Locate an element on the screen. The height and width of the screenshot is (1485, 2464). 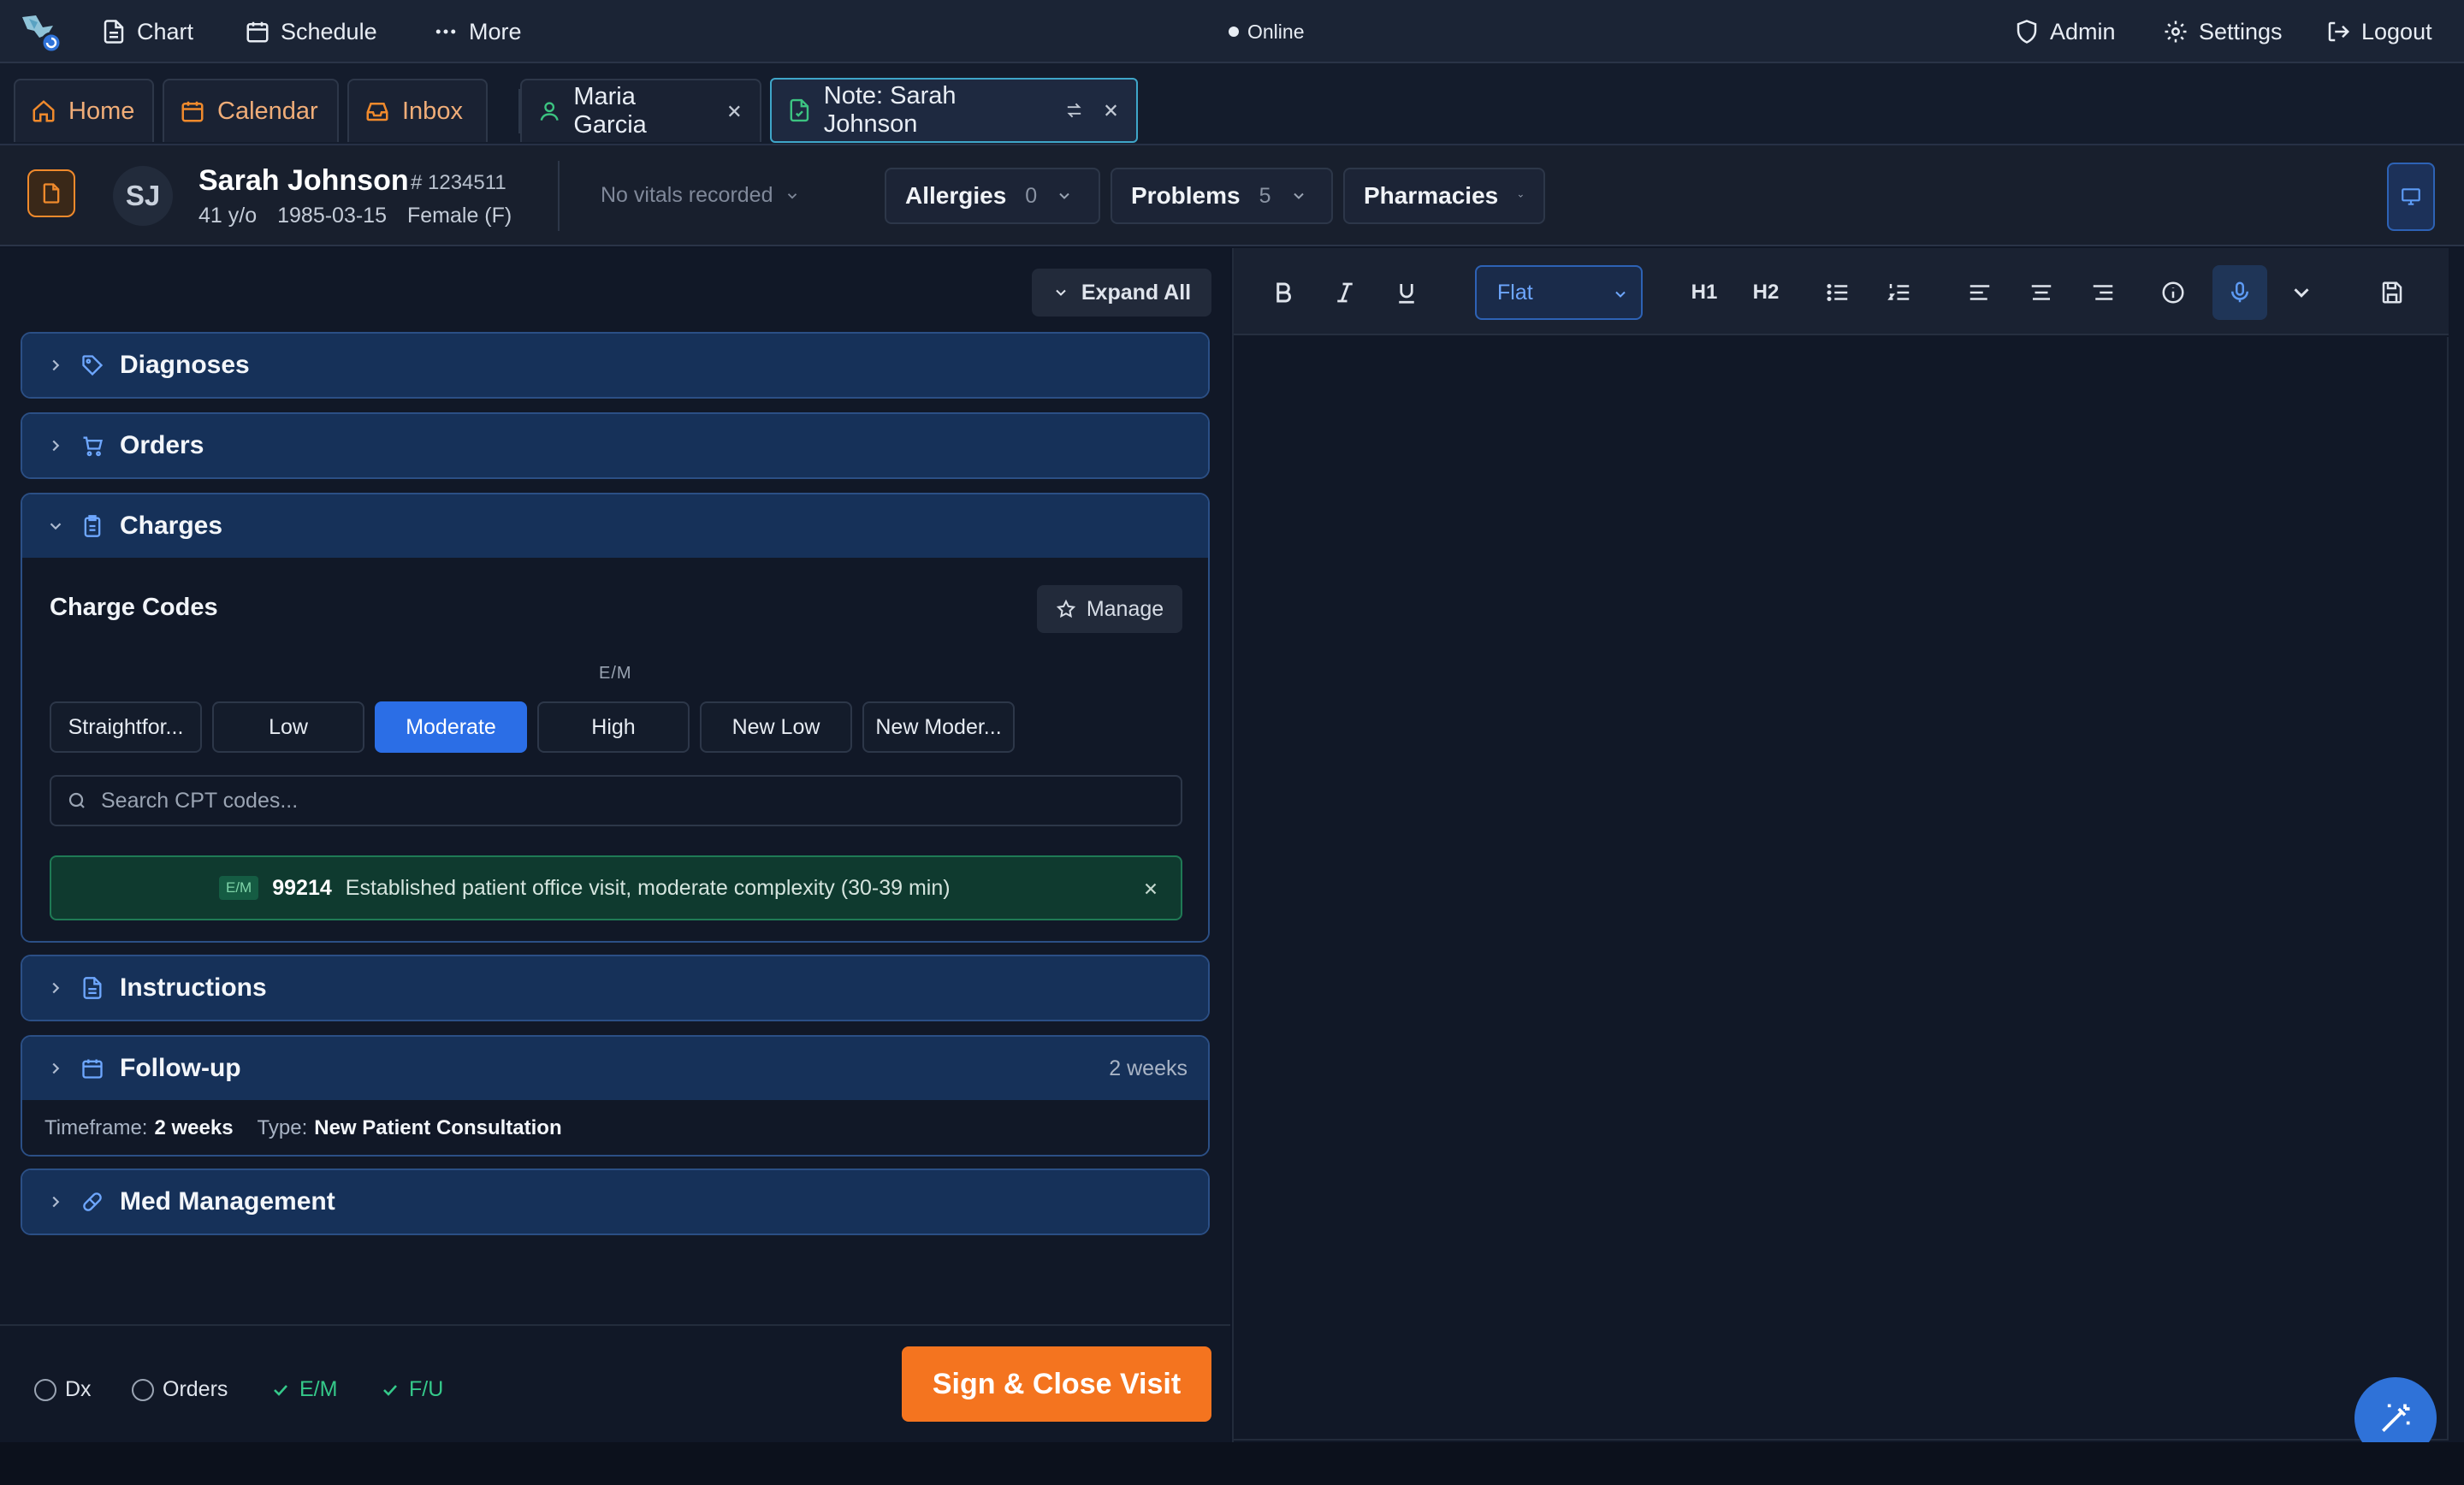
instructions-header: Instructions is located at coordinates (615, 988).